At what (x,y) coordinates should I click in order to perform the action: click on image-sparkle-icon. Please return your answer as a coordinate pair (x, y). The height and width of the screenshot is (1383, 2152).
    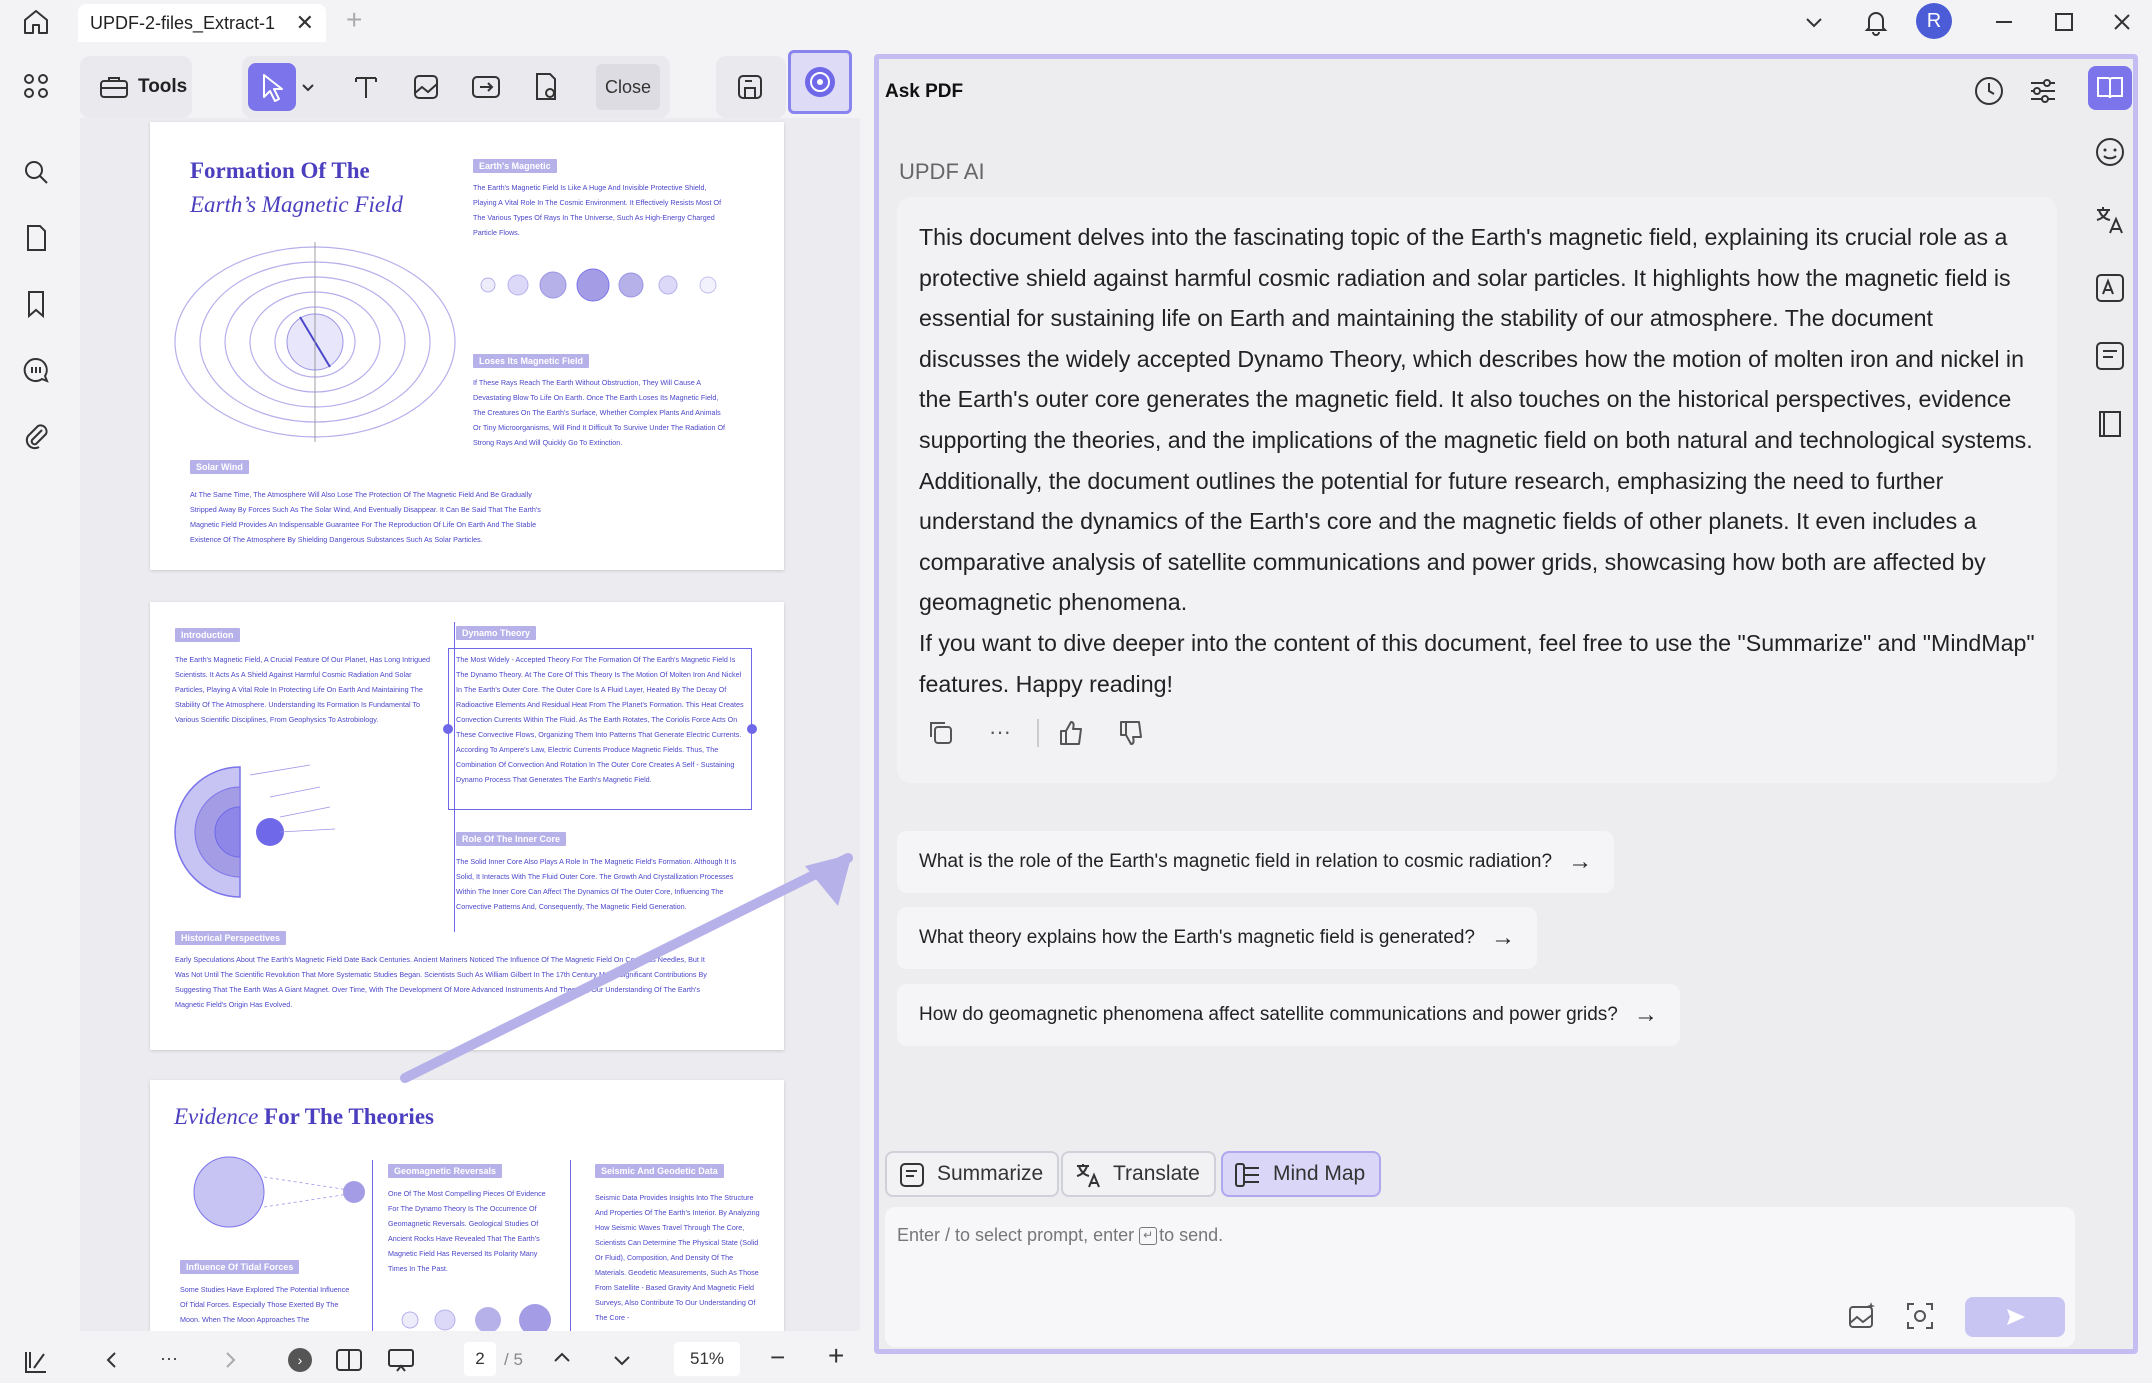
    Looking at the image, I should click on (1862, 1316).